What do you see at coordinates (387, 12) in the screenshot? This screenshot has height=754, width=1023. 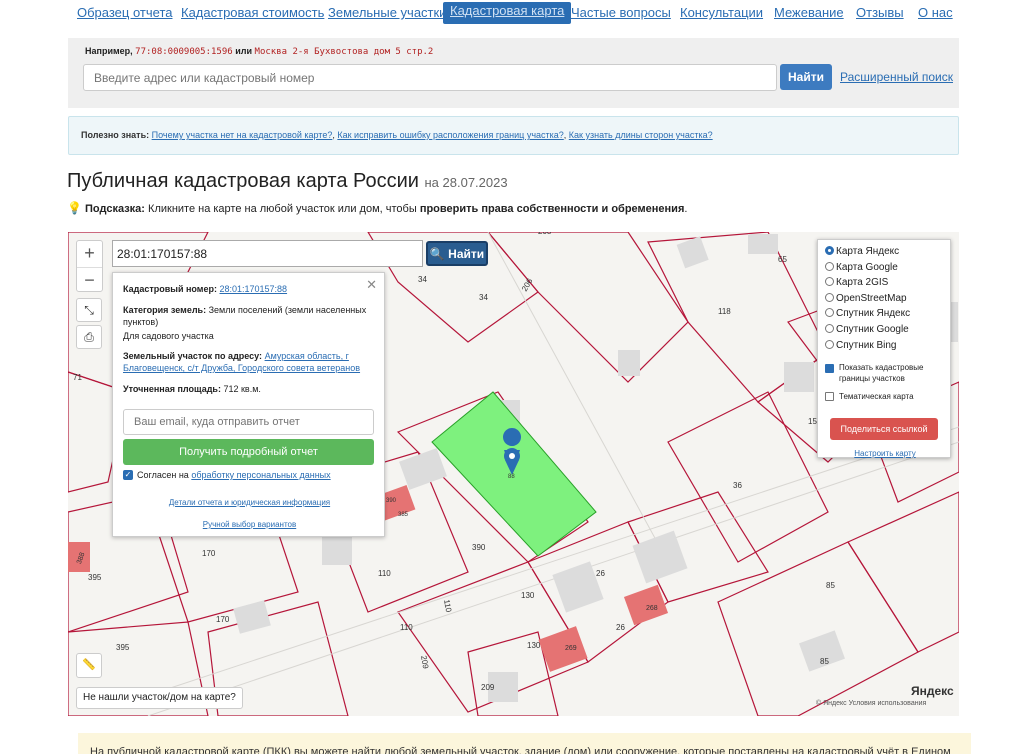 I see `nav-link-land-plots: Земельные участки` at bounding box center [387, 12].